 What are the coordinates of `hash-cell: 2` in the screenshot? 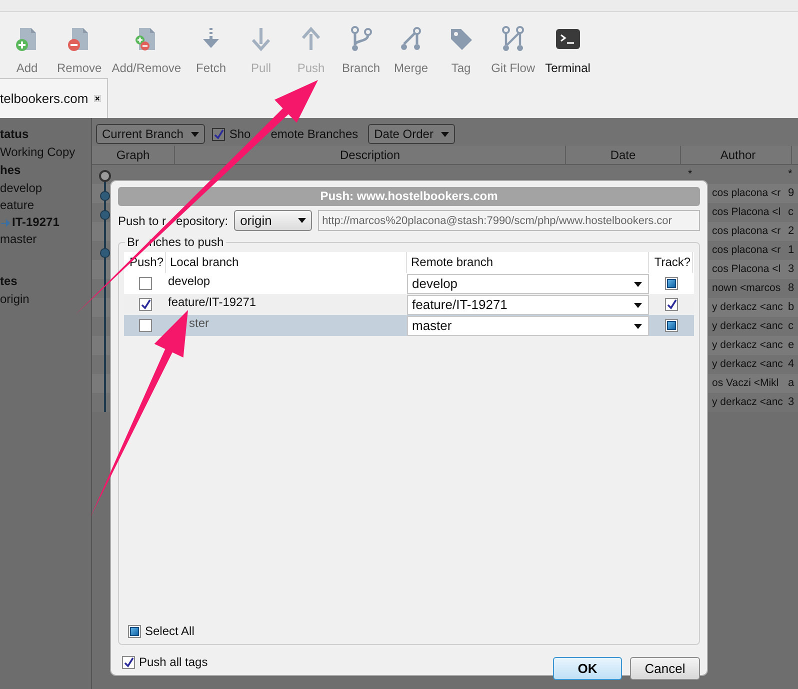 It's located at (791, 231).